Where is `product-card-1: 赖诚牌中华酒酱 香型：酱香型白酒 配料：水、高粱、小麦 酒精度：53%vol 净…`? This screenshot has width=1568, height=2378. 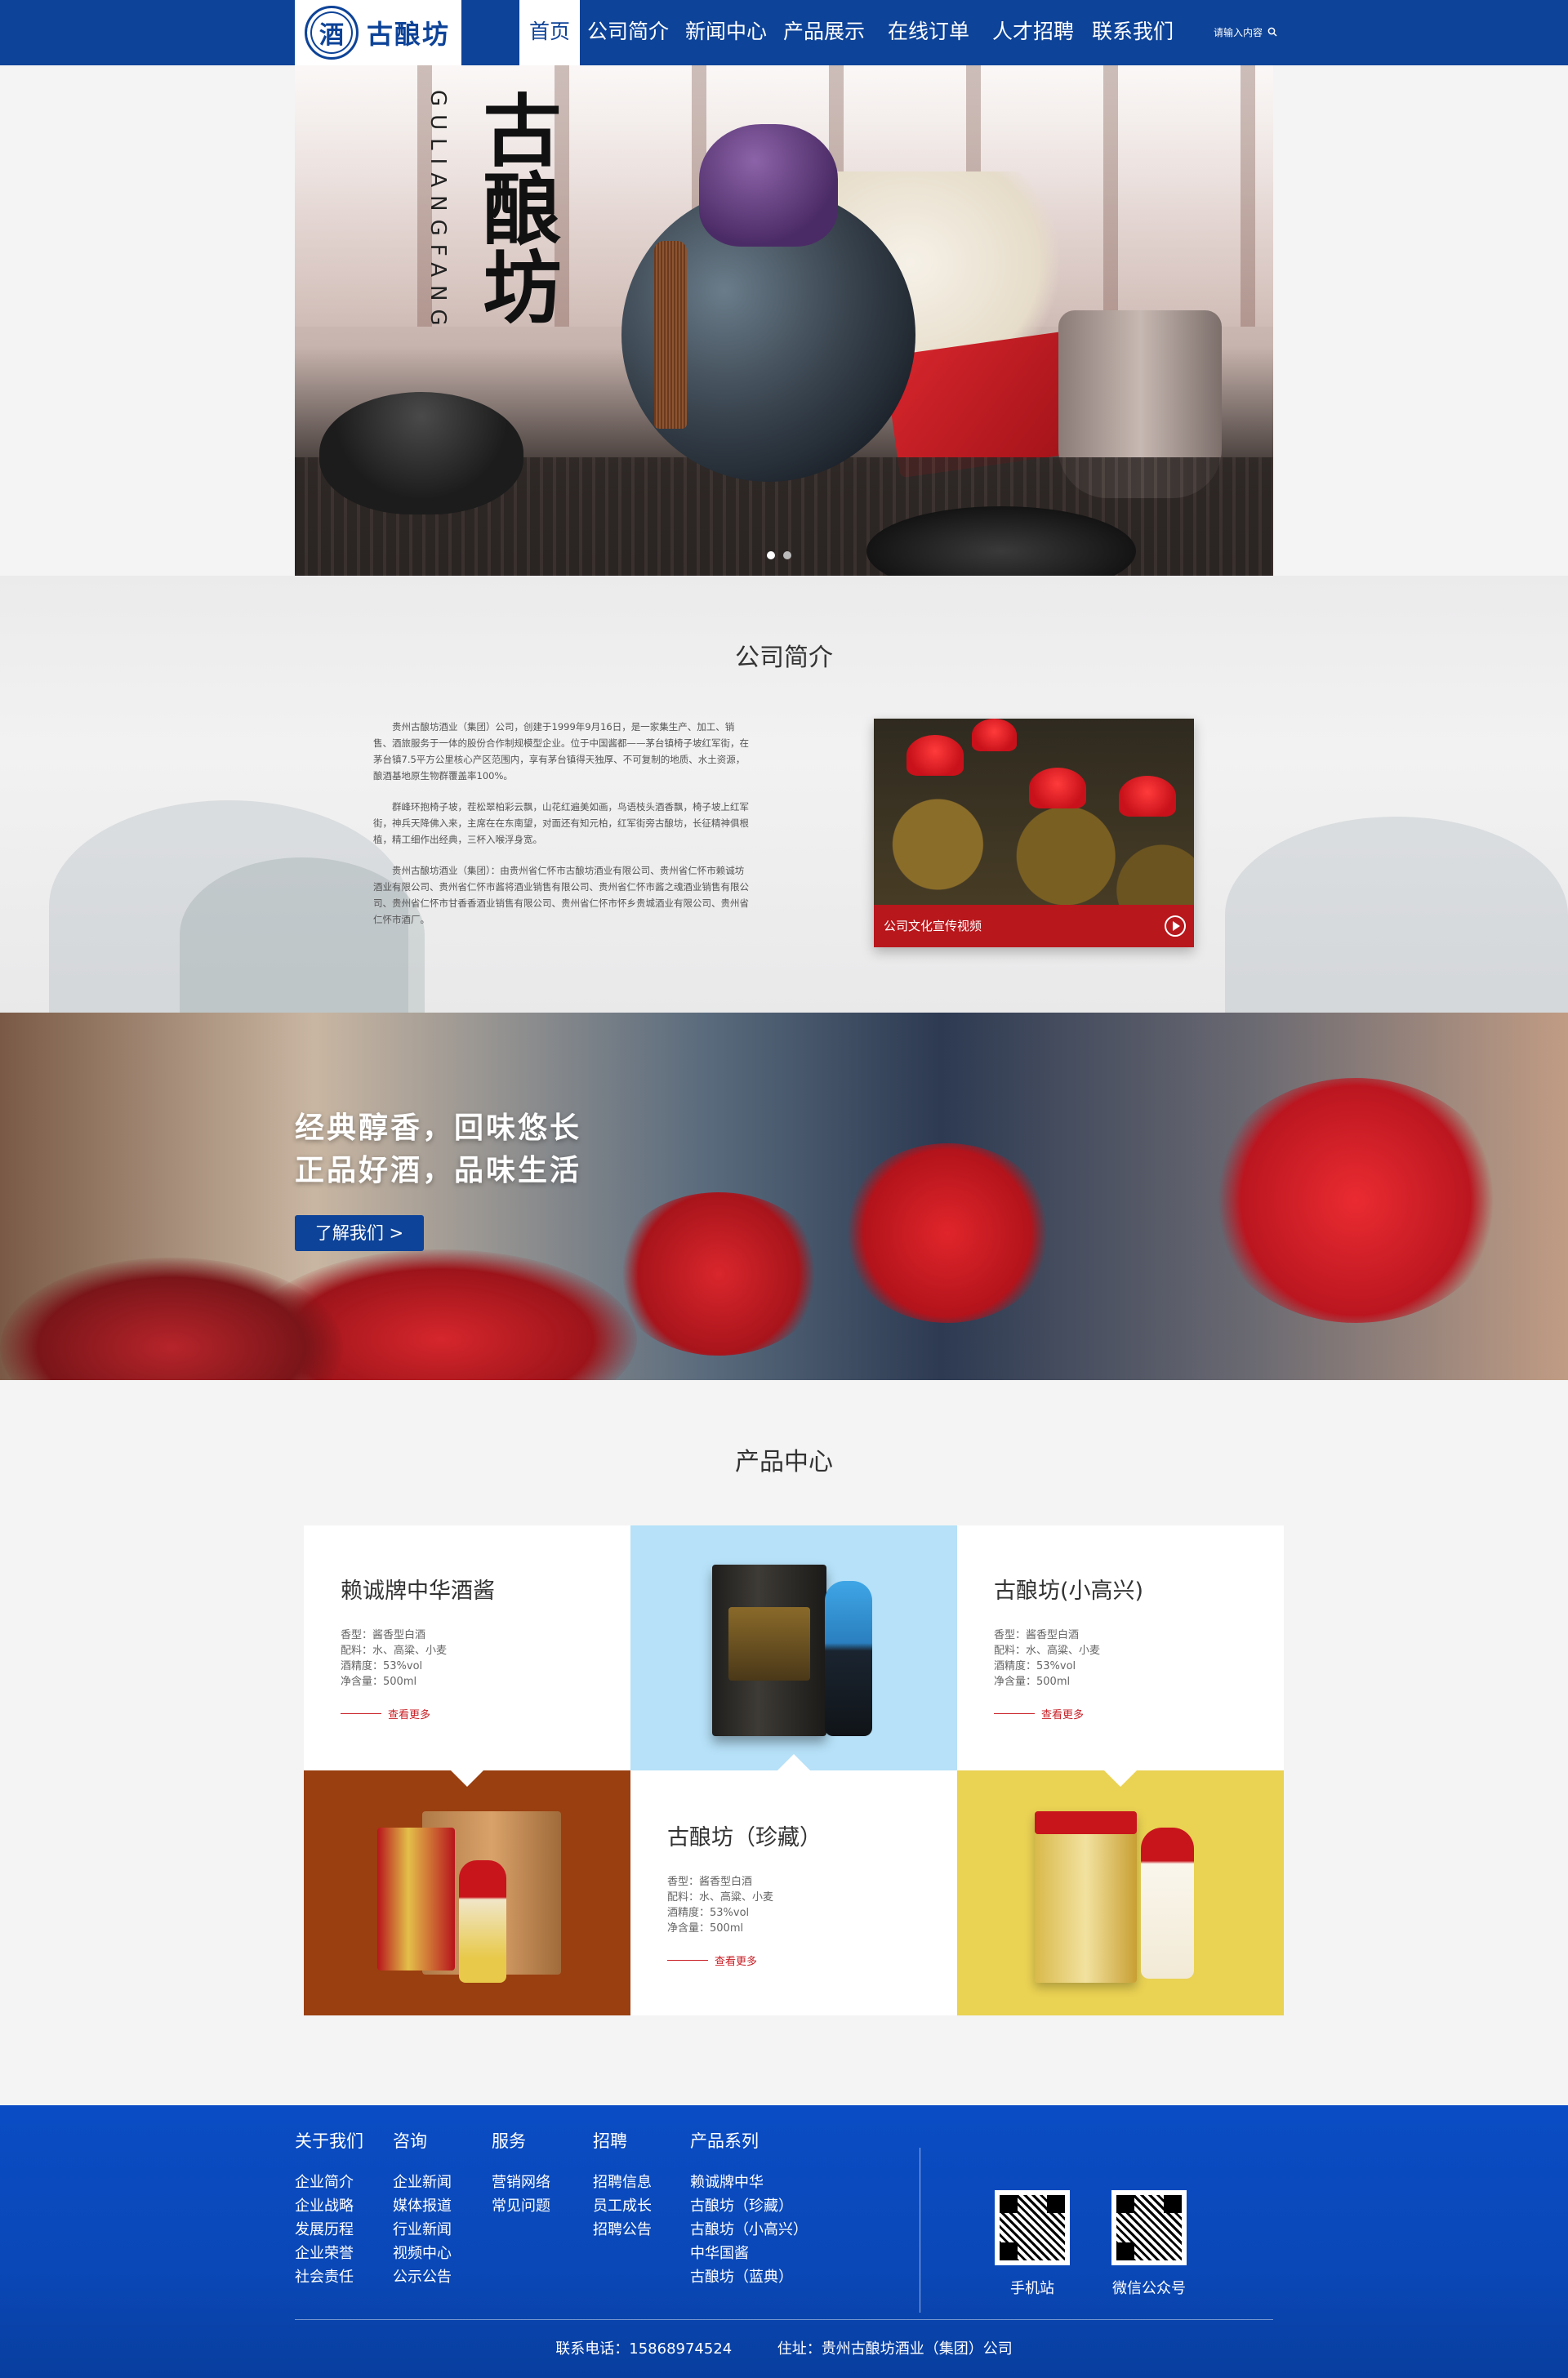
product-card-1: 赖诚牌中华酒酱 香型：酱香型白酒 配料：水、高粱、小麦 酒精度：53%vol 净… is located at coordinates (467, 1647).